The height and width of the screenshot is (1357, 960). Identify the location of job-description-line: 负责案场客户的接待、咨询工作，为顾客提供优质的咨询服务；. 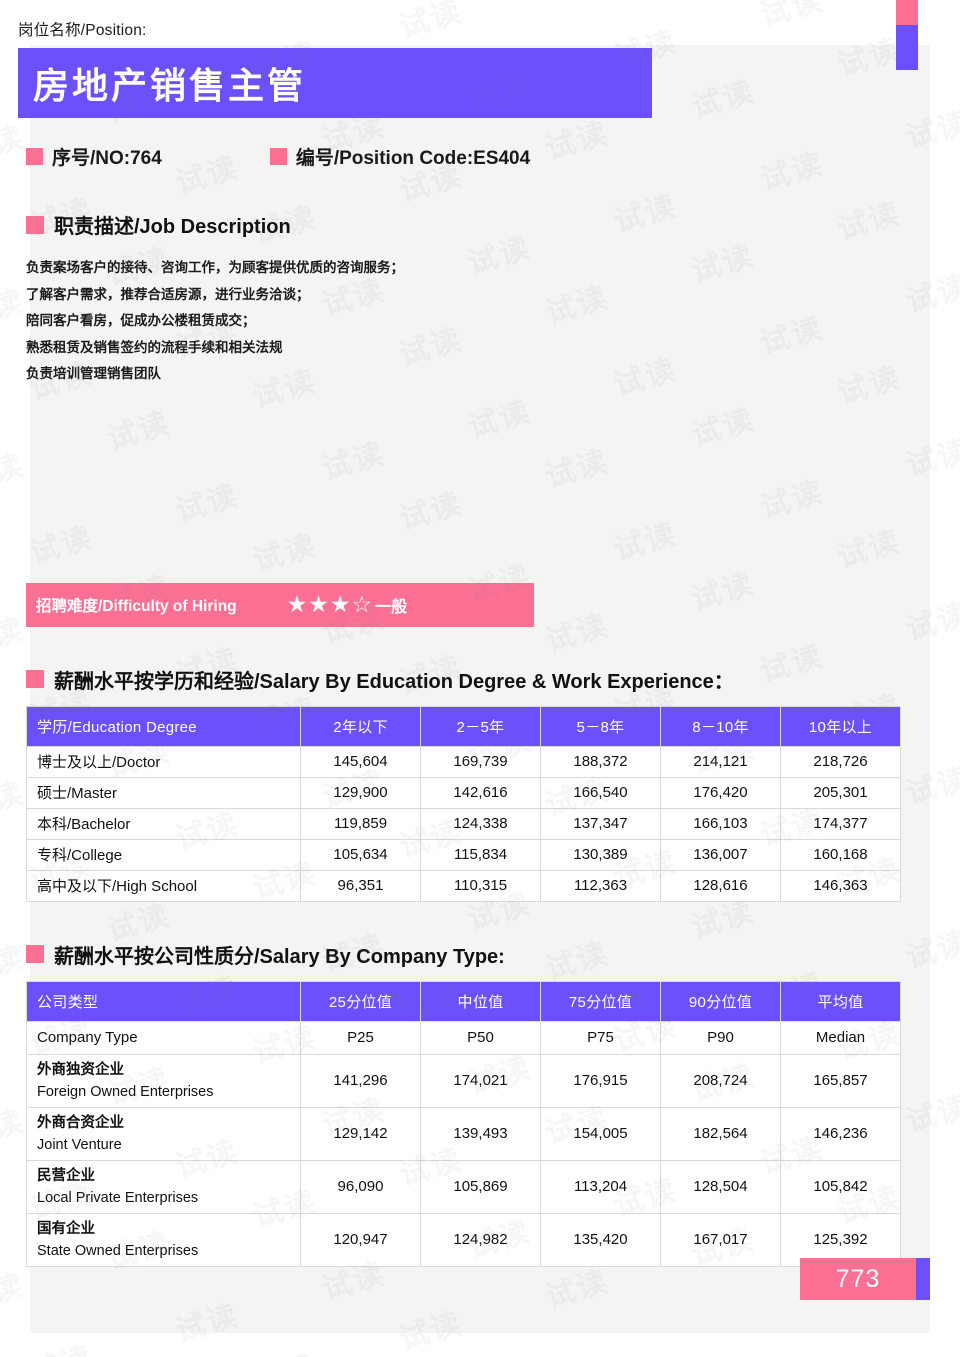
(215, 267).